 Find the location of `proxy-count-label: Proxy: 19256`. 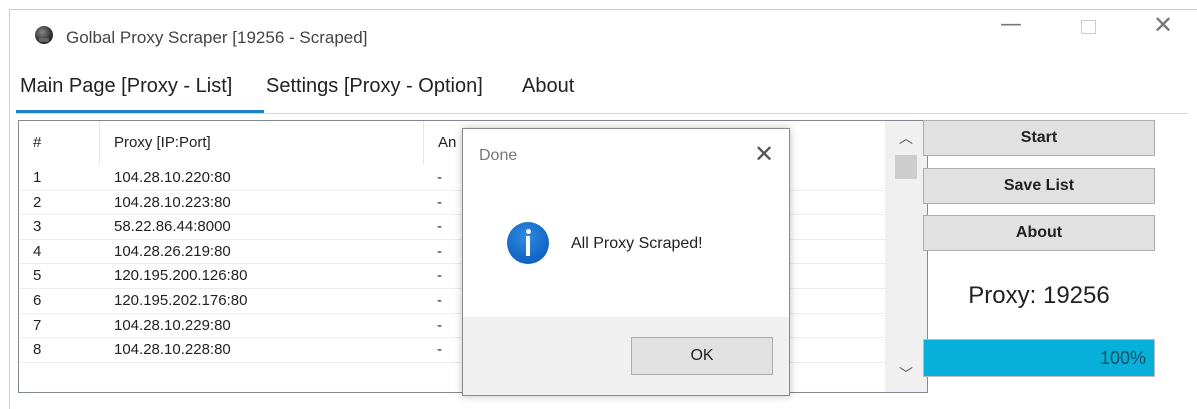

proxy-count-label: Proxy: 19256 is located at coordinates (1039, 295).